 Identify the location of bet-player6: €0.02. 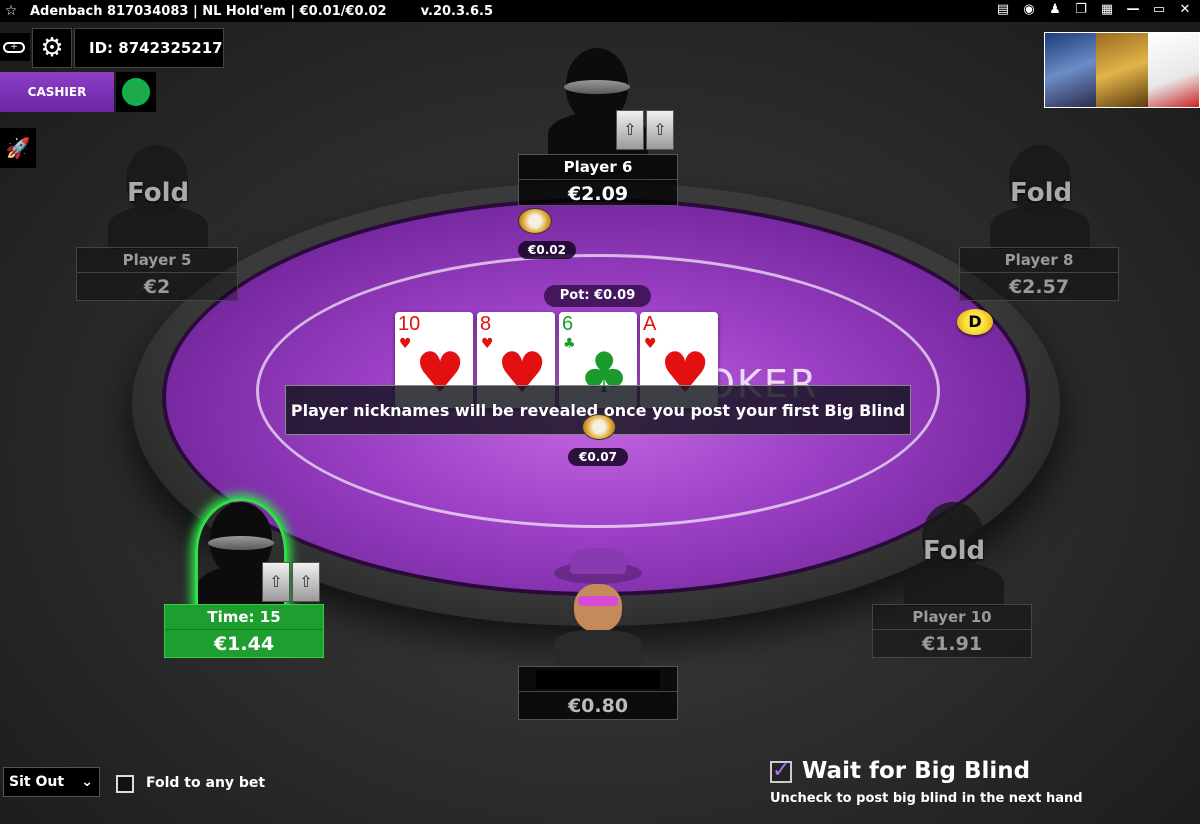
(547, 250).